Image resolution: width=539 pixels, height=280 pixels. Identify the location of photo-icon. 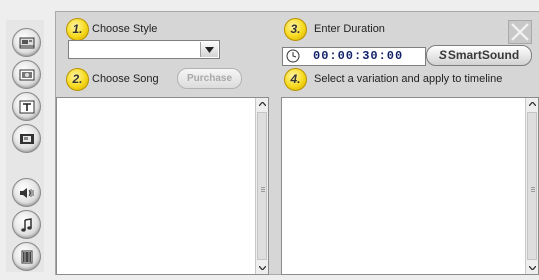
(26, 74).